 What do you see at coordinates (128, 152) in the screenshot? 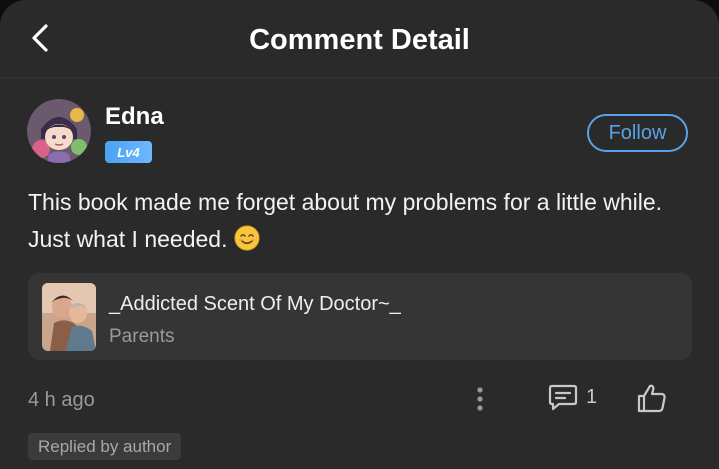
I see `level-badge: Lv4` at bounding box center [128, 152].